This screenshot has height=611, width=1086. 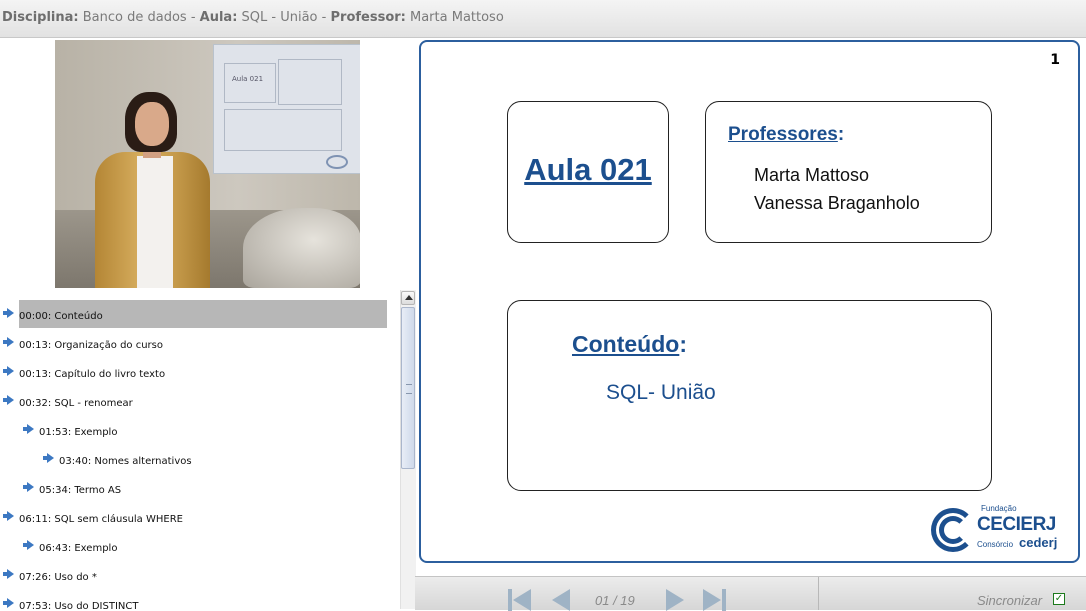 I want to click on professores-heading: Professores:, so click(x=786, y=135).